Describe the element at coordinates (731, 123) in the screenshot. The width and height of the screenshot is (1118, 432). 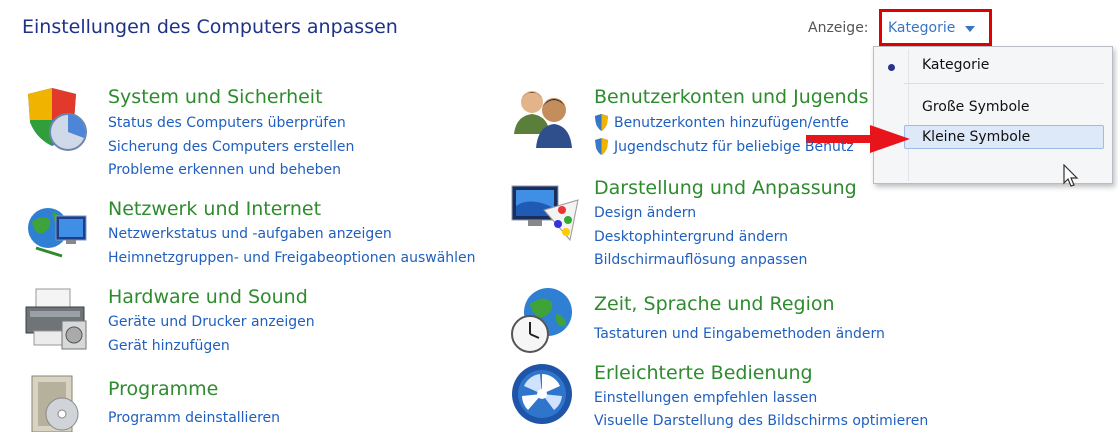
I see `link-benutzerkonten-hinzufuegen: Benutzerkonten hinzufügen/entfe` at that location.